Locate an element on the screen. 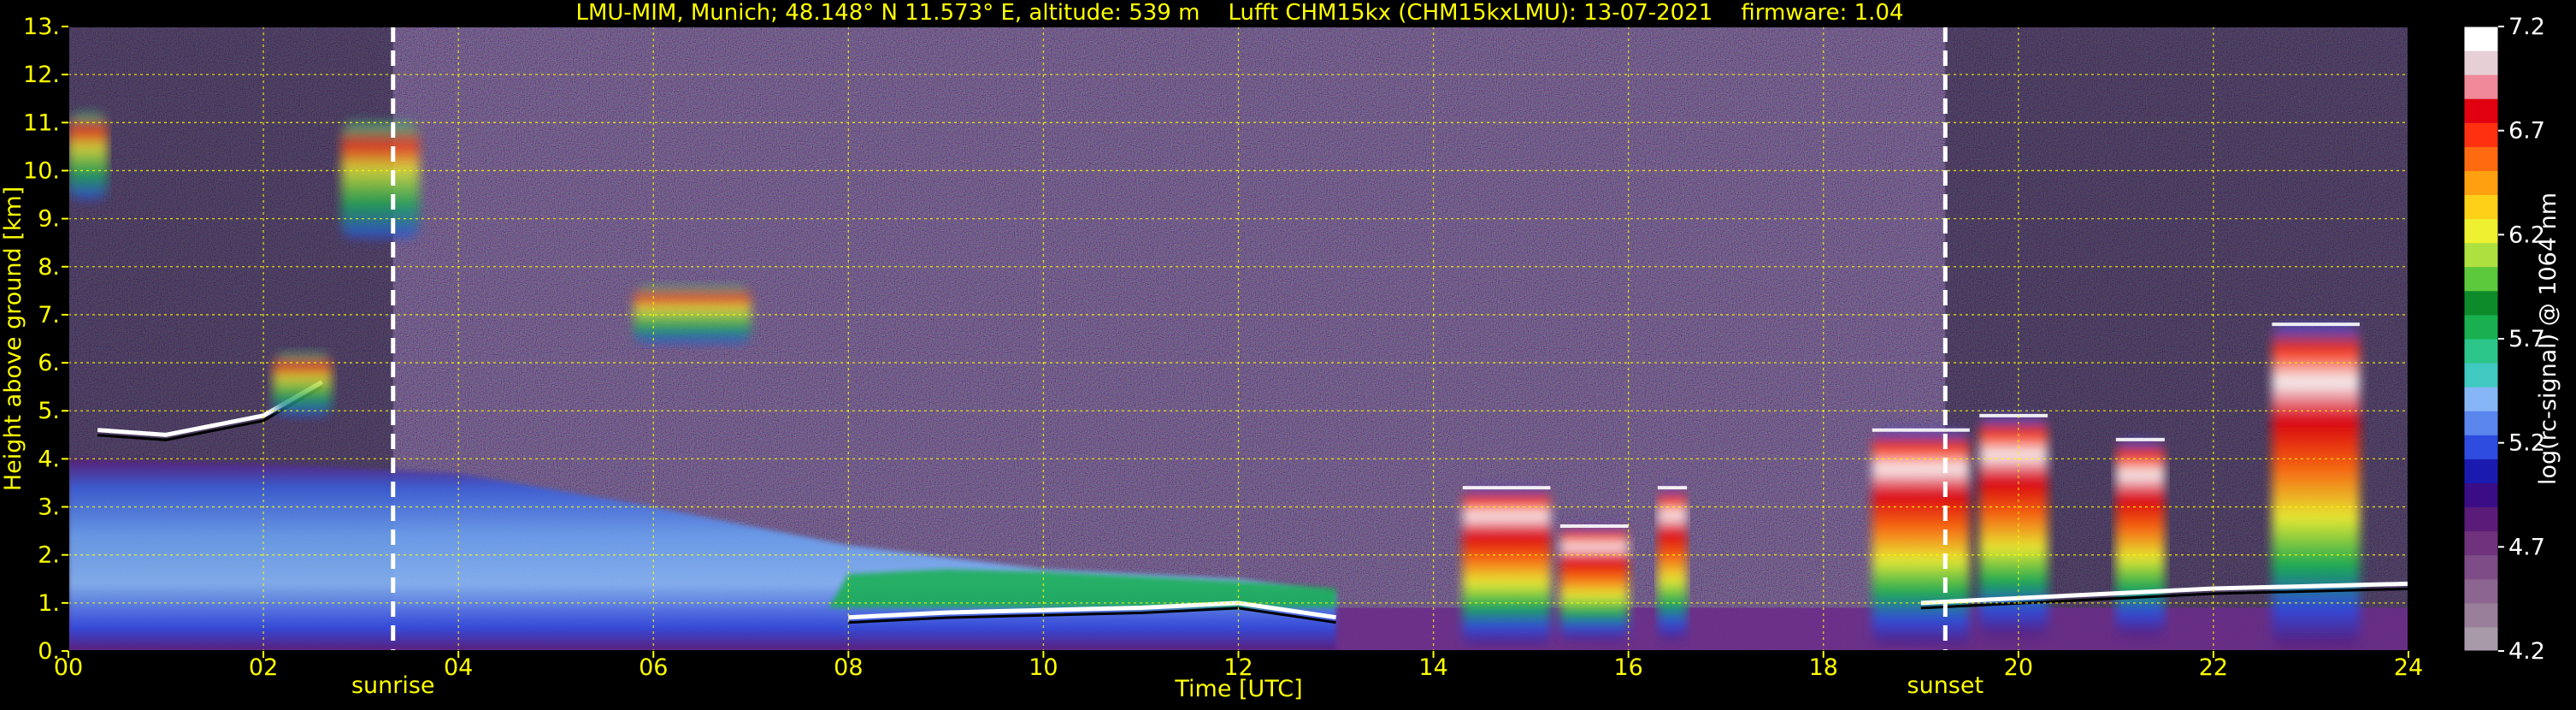  x-tick-label: 14 is located at coordinates (1432, 667).